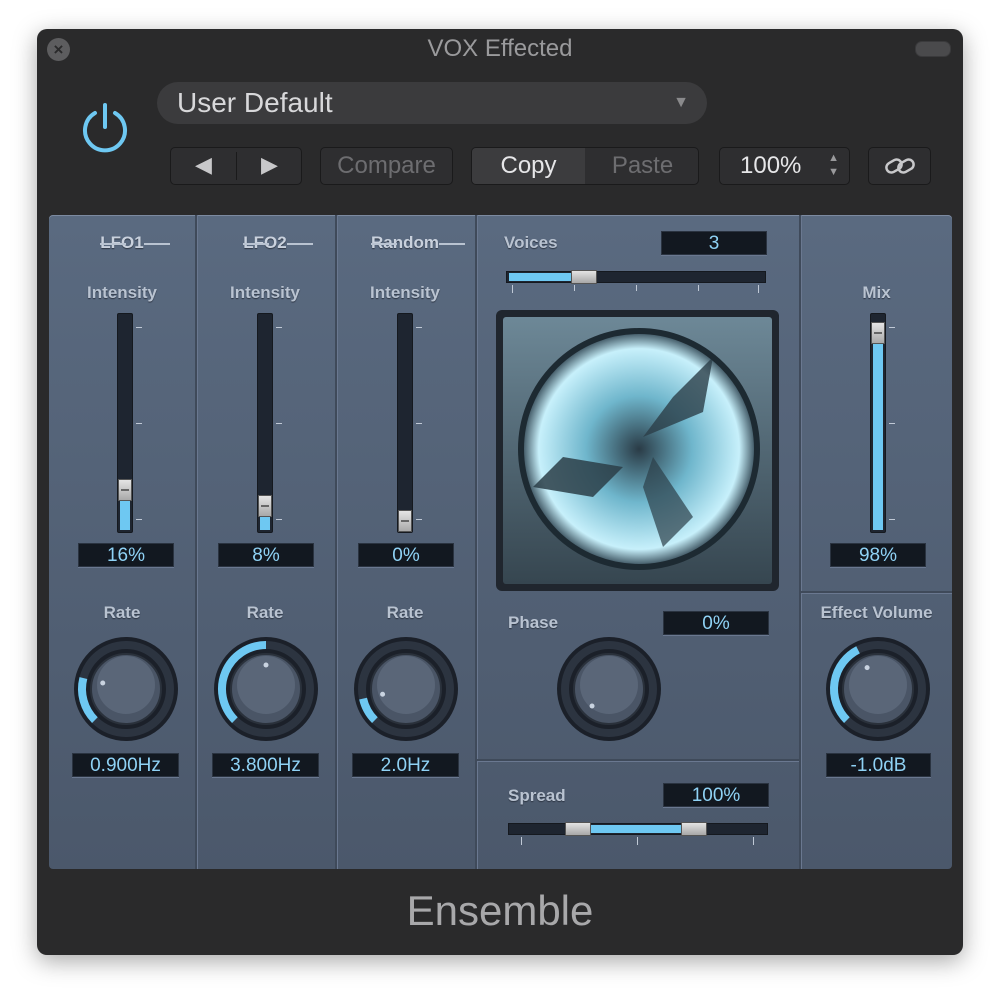 The width and height of the screenshot is (1000, 1000). What do you see at coordinates (125, 423) in the screenshot?
I see `lfo1-intensity-slider` at bounding box center [125, 423].